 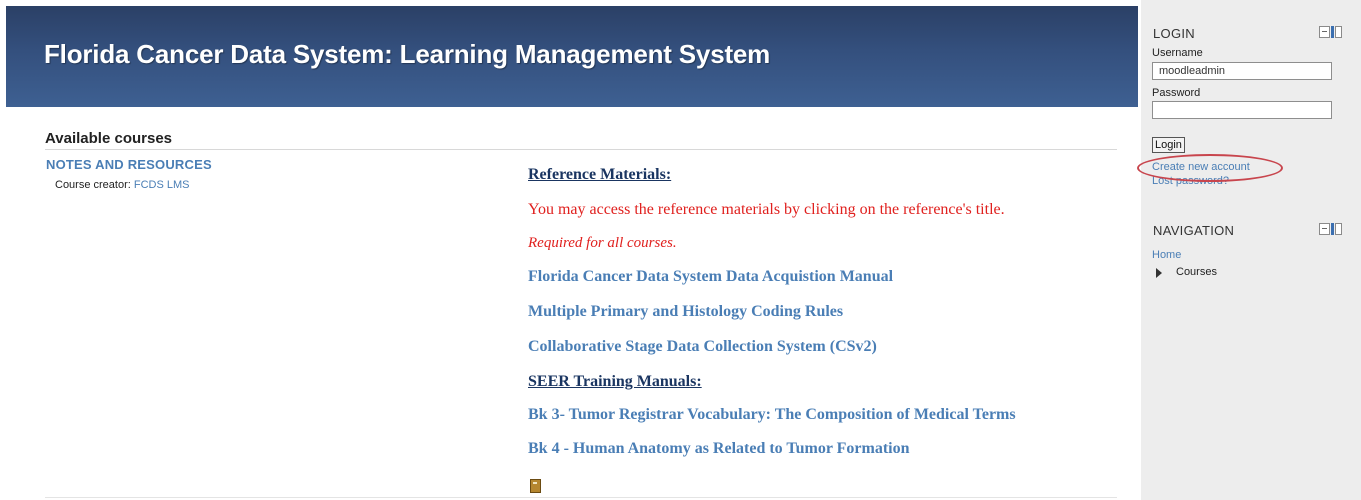 I want to click on password-label: Password, so click(x=1176, y=93).